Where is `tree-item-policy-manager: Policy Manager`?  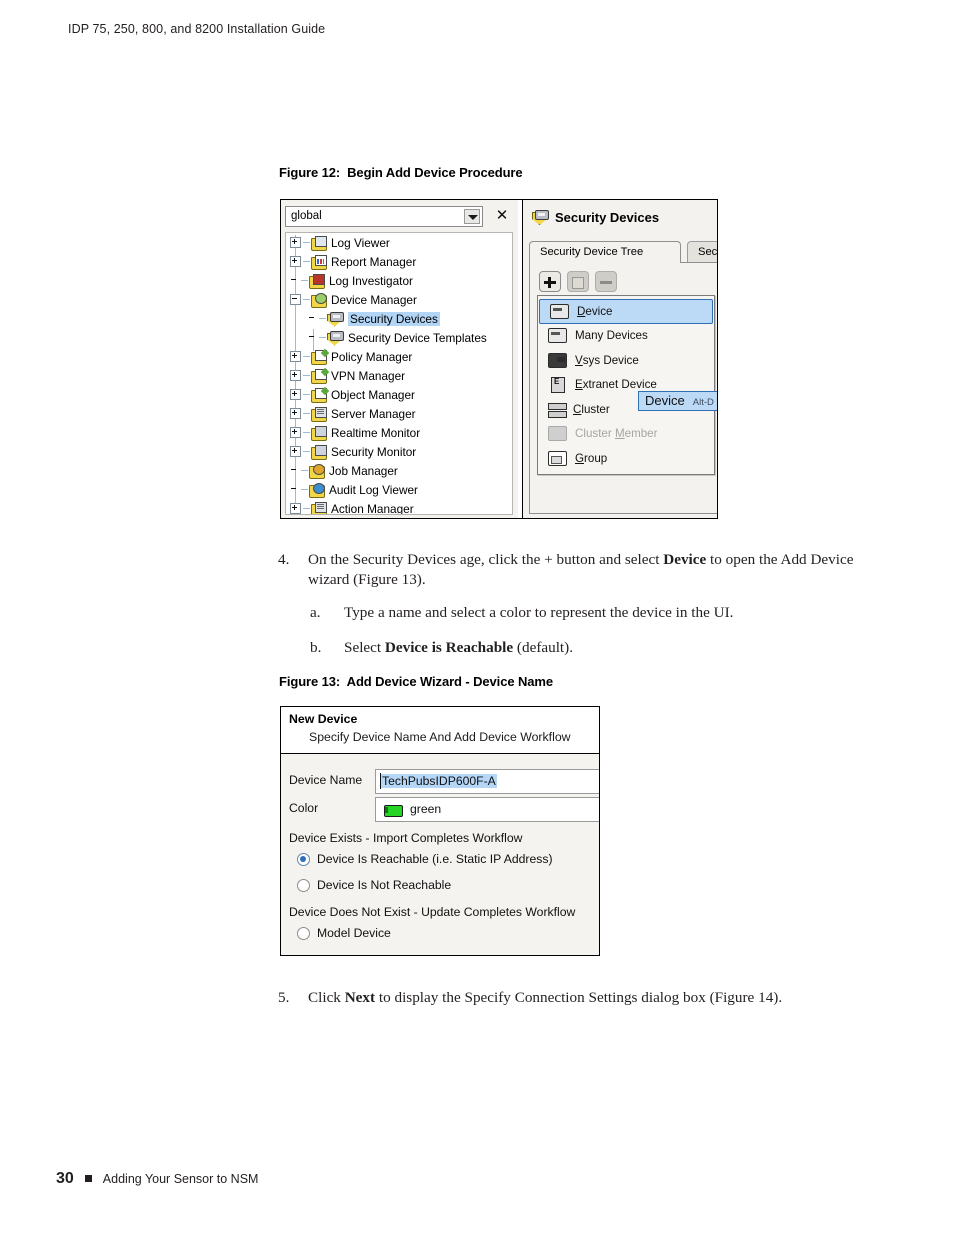 tree-item-policy-manager: Policy Manager is located at coordinates (399, 356).